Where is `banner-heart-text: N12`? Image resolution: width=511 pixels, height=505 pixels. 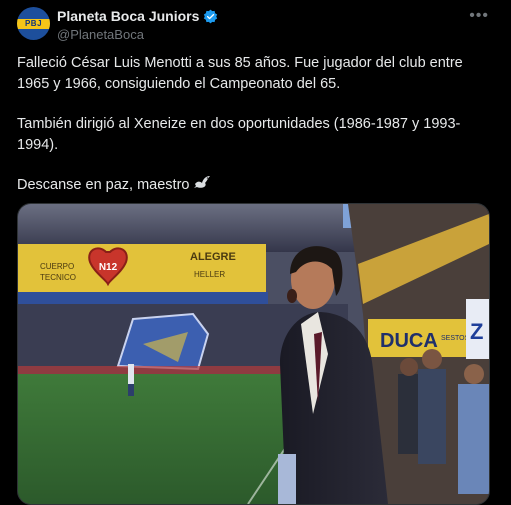 banner-heart-text: N12 is located at coordinates (108, 267).